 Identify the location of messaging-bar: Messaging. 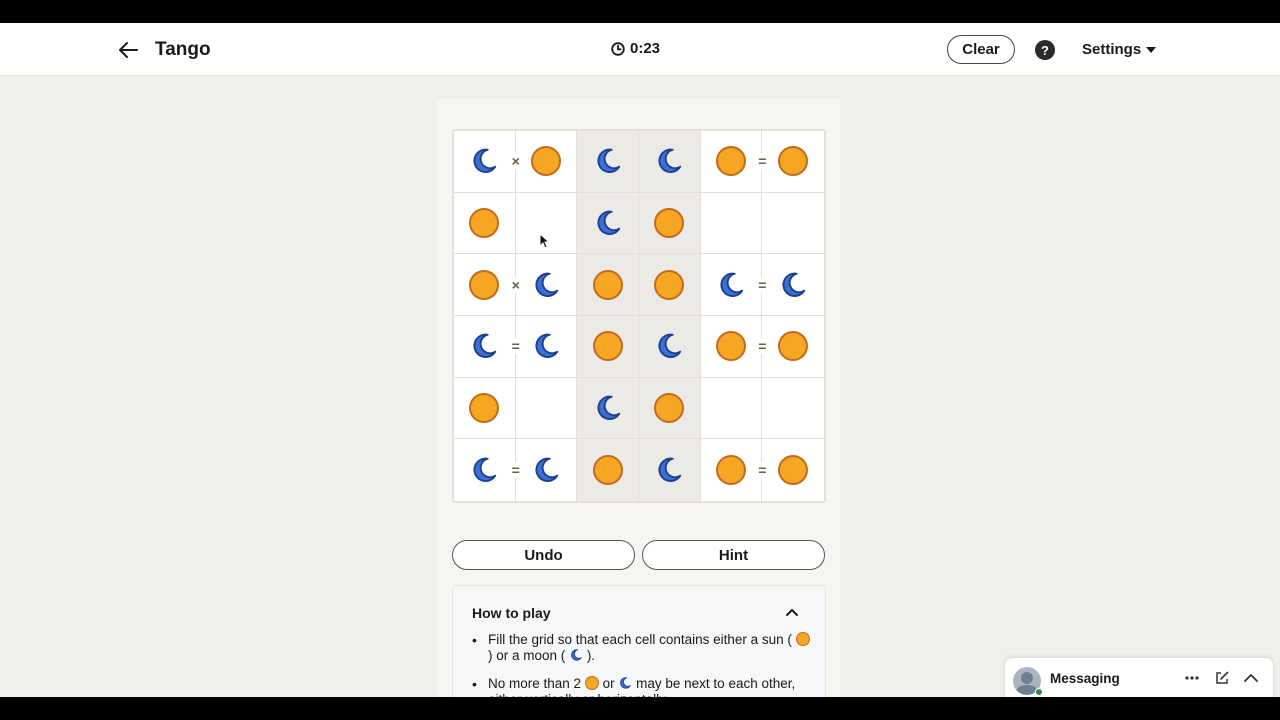
(1139, 677).